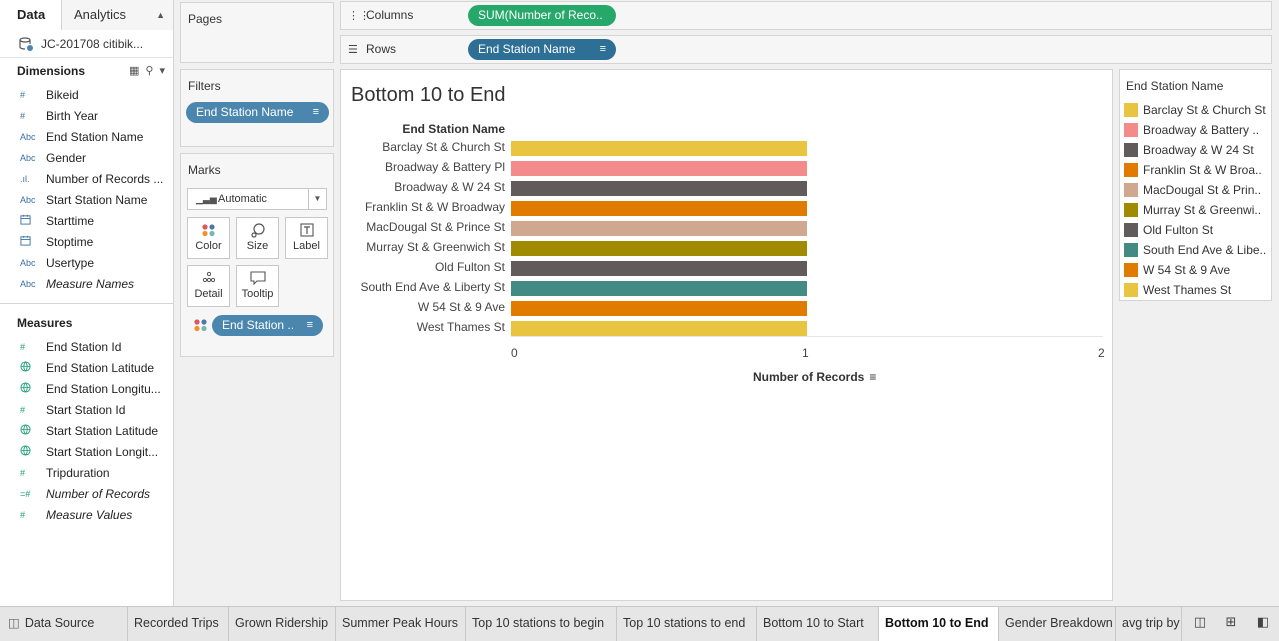 The width and height of the screenshot is (1279, 641). What do you see at coordinates (453, 129) in the screenshot?
I see `y-axis-title: End Station Name` at bounding box center [453, 129].